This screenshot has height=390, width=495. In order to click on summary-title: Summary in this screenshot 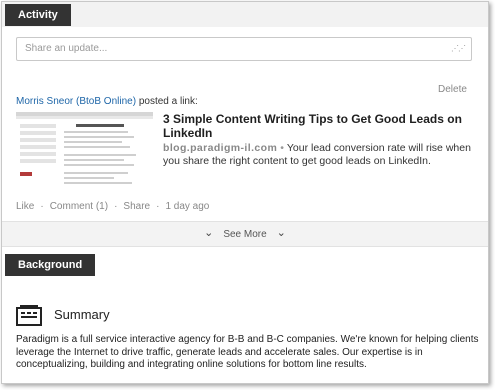, I will do `click(82, 314)`.